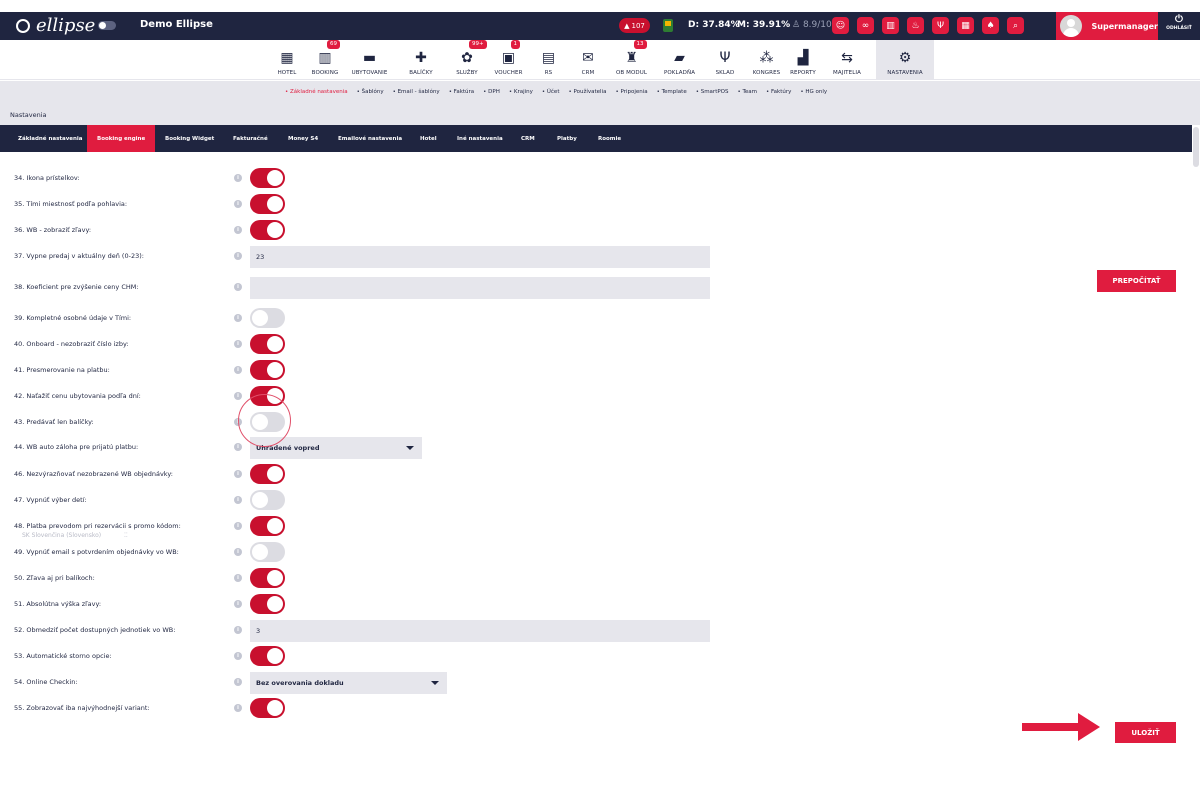 The width and height of the screenshot is (1200, 788). What do you see at coordinates (287, 60) in the screenshot?
I see `module-hotel: ▦ HOTEL` at bounding box center [287, 60].